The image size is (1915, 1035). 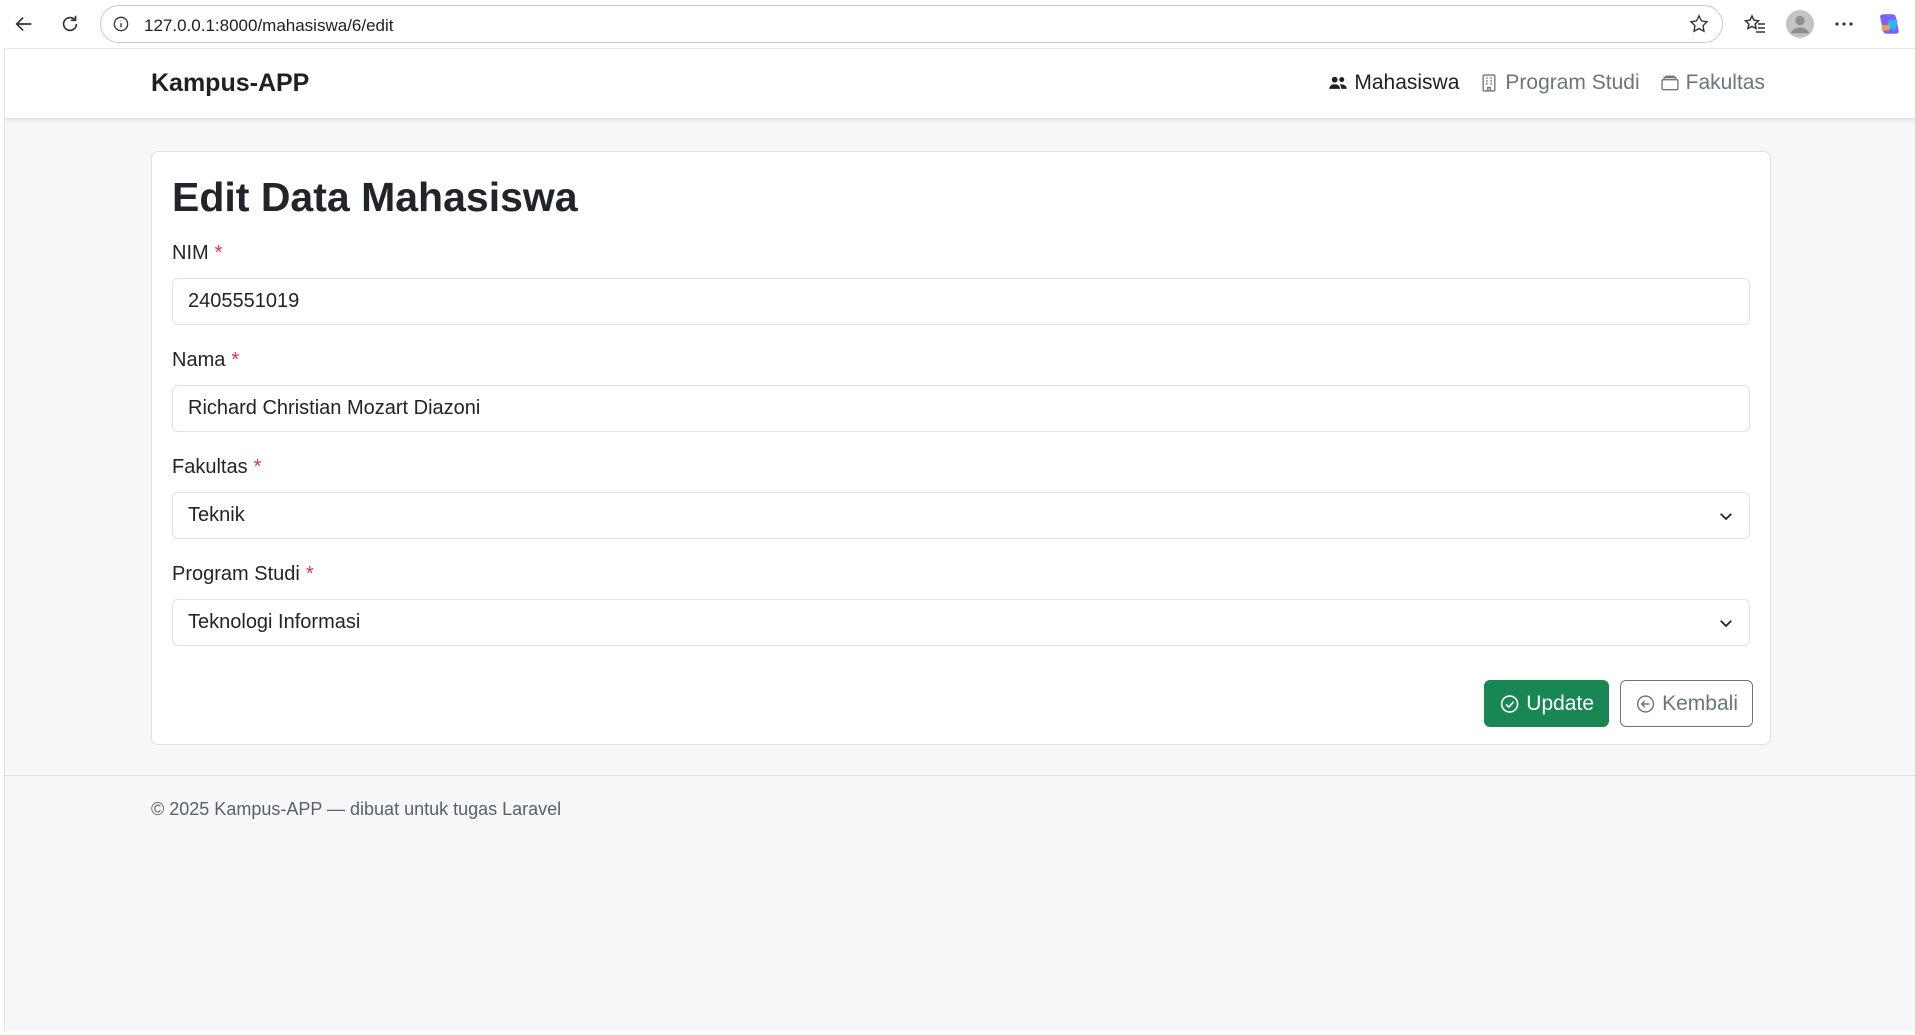 What do you see at coordinates (269, 25) in the screenshot?
I see `url-text: 127.0.0.1:8000/mahasiswa/6/edit` at bounding box center [269, 25].